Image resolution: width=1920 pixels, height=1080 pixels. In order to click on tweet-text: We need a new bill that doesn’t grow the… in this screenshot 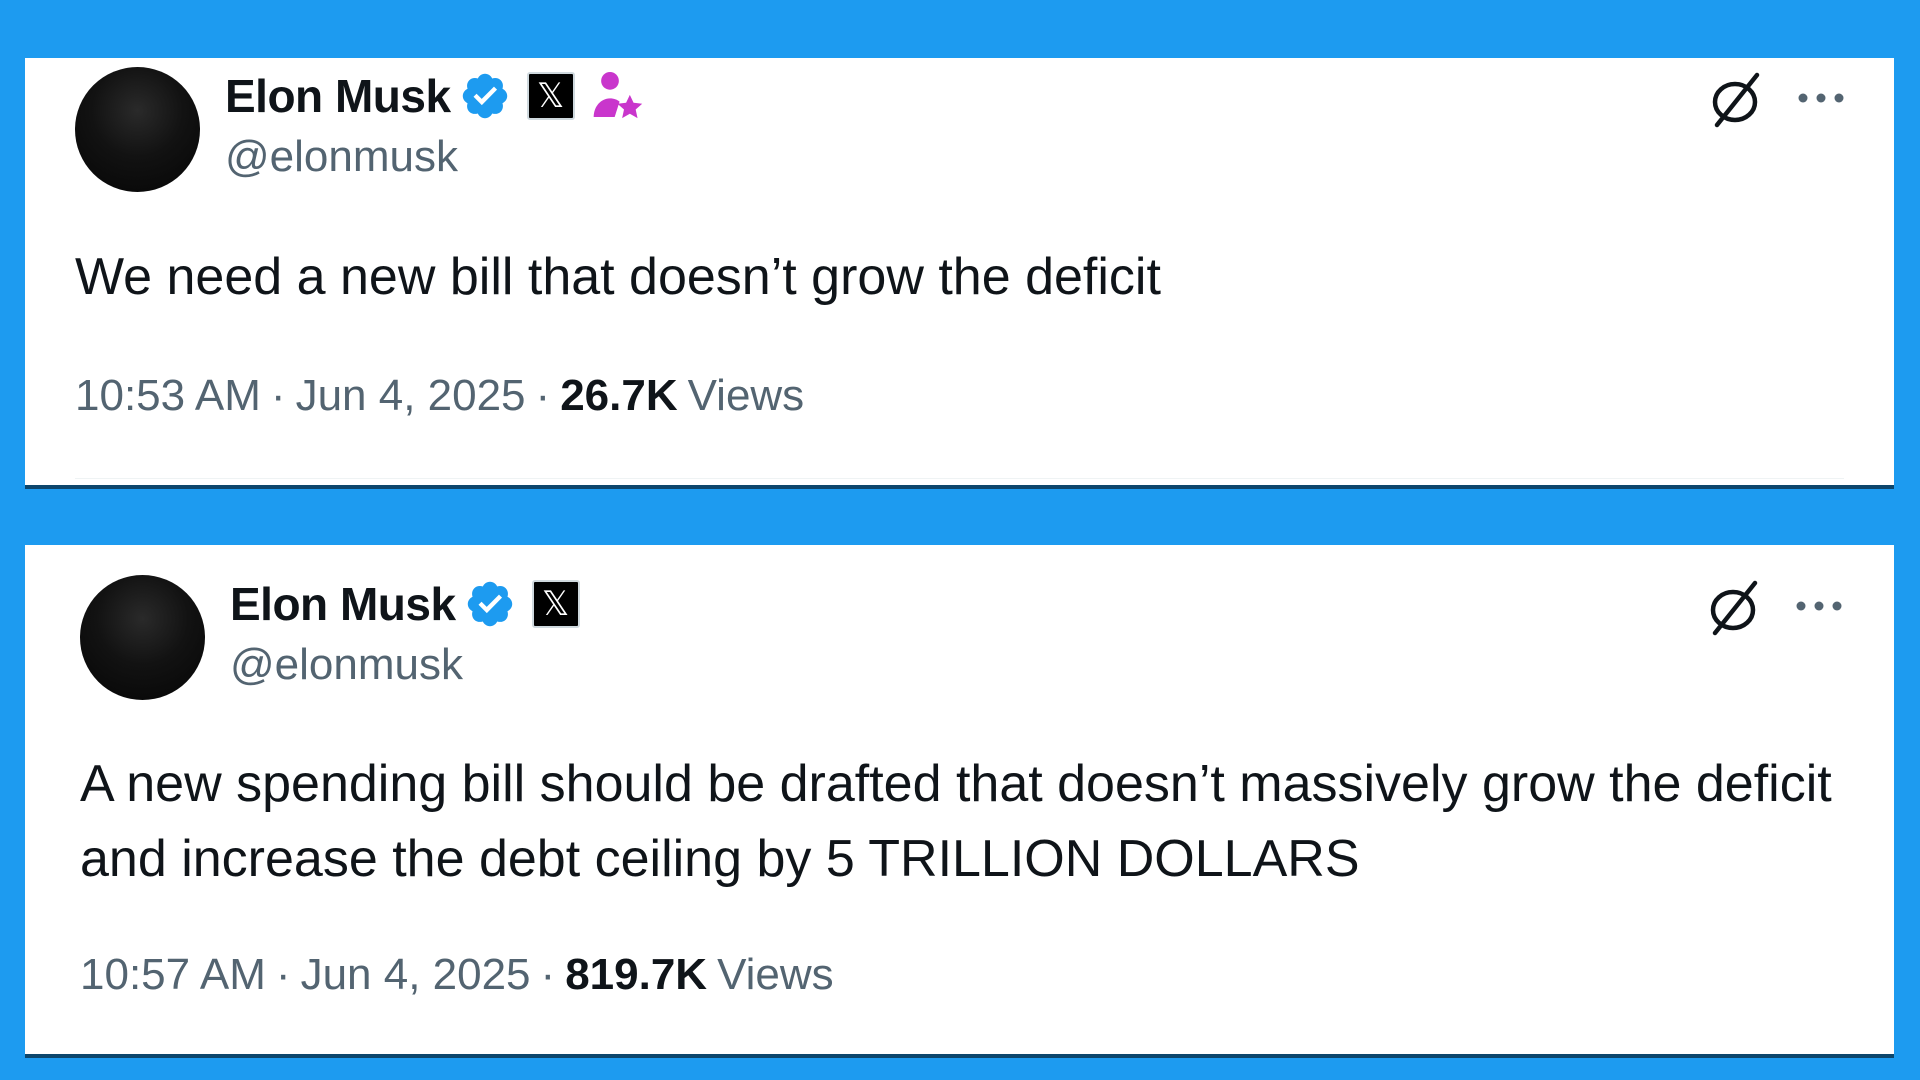, I will do `click(618, 277)`.